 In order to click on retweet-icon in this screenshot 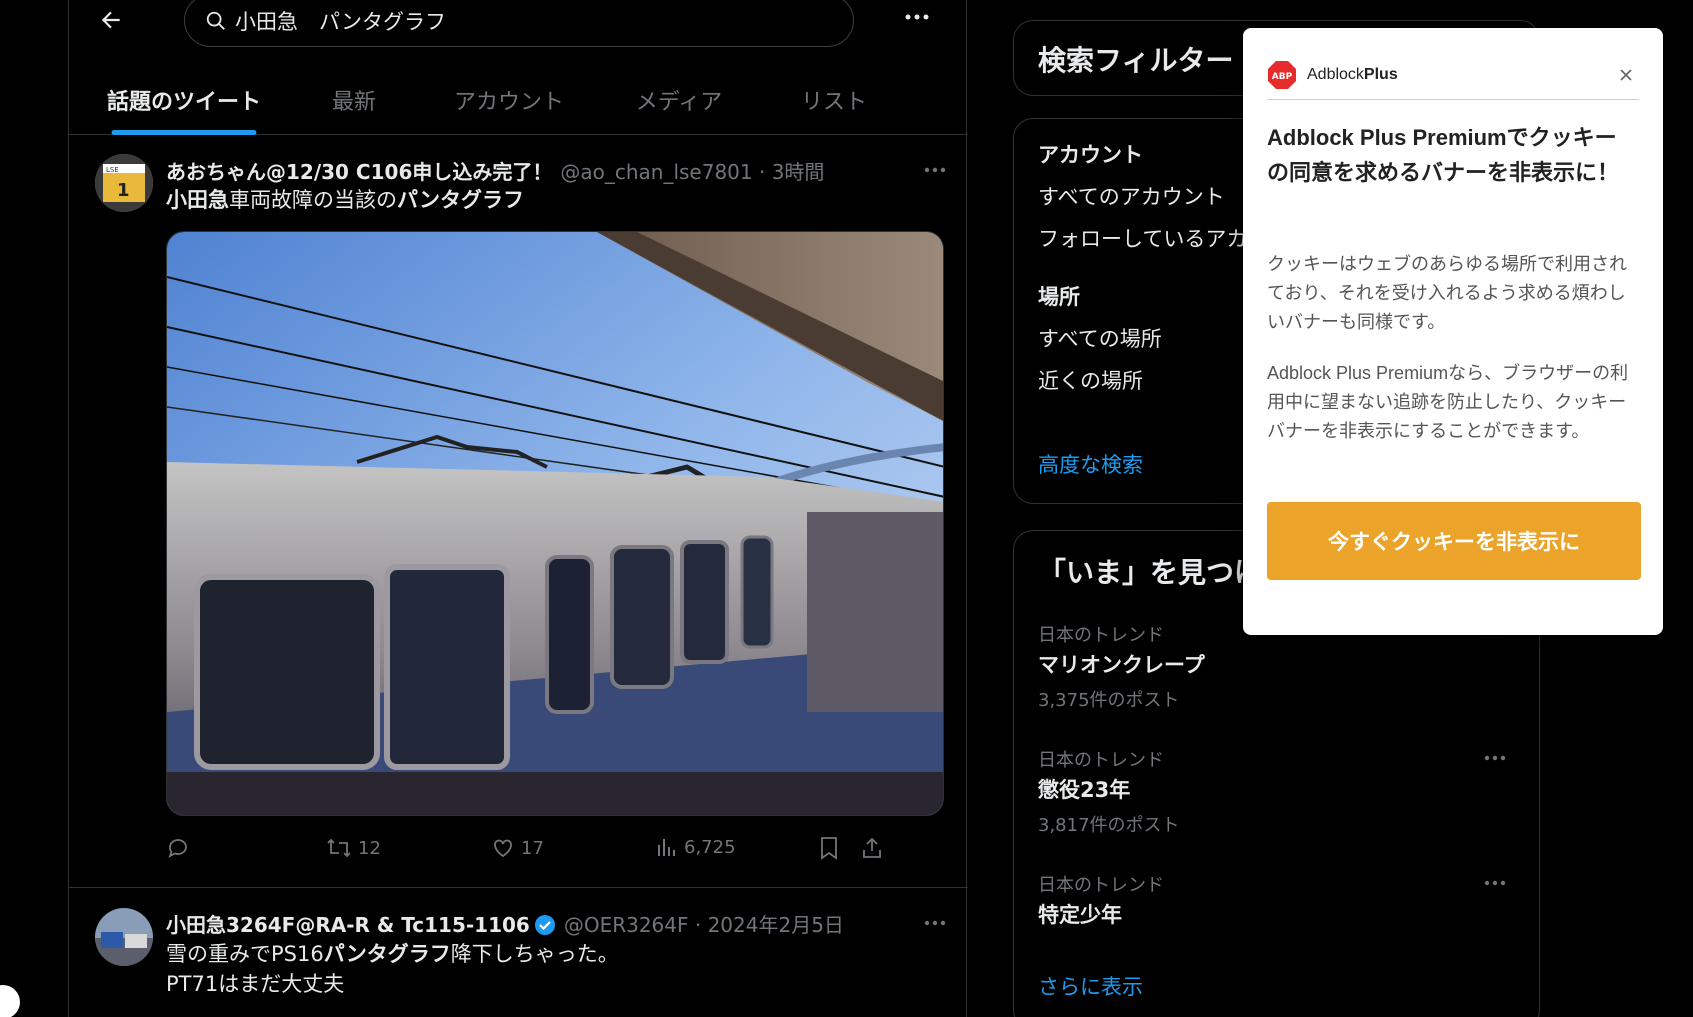, I will do `click(339, 848)`.